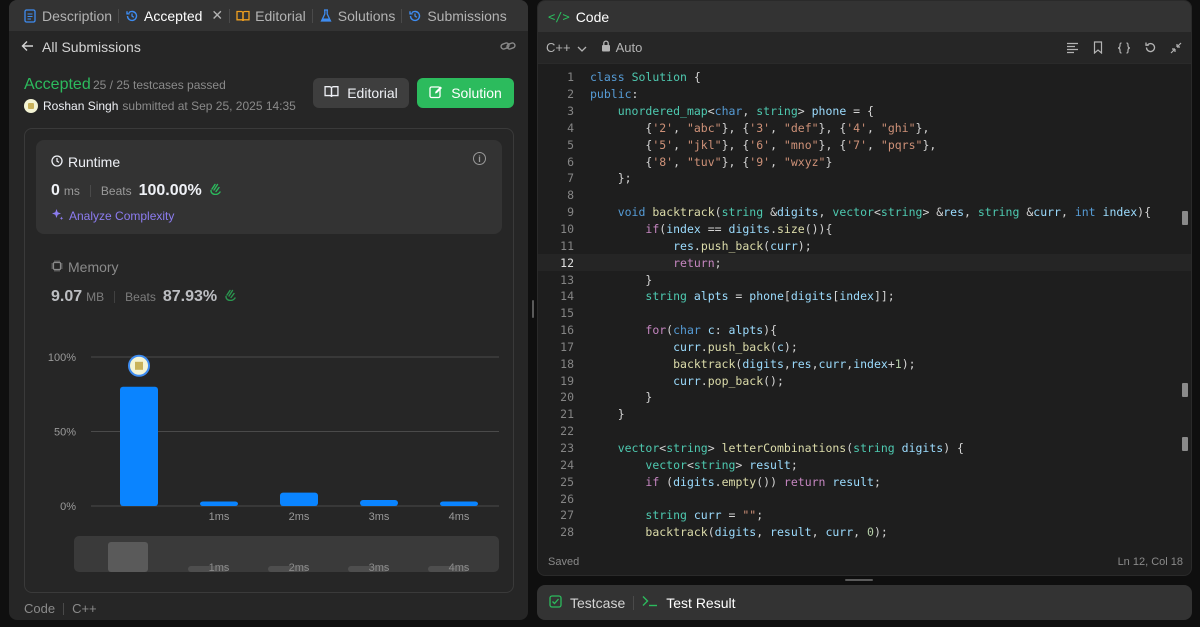  I want to click on line-number: 14, so click(567, 296).